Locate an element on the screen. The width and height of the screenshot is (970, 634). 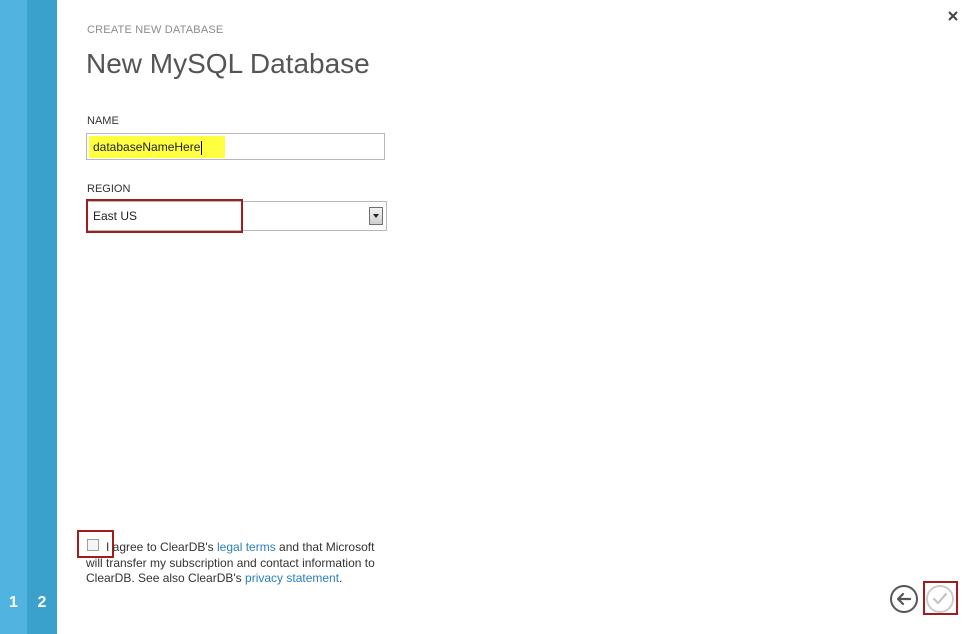
step-2-number: 2 is located at coordinates (42, 602).